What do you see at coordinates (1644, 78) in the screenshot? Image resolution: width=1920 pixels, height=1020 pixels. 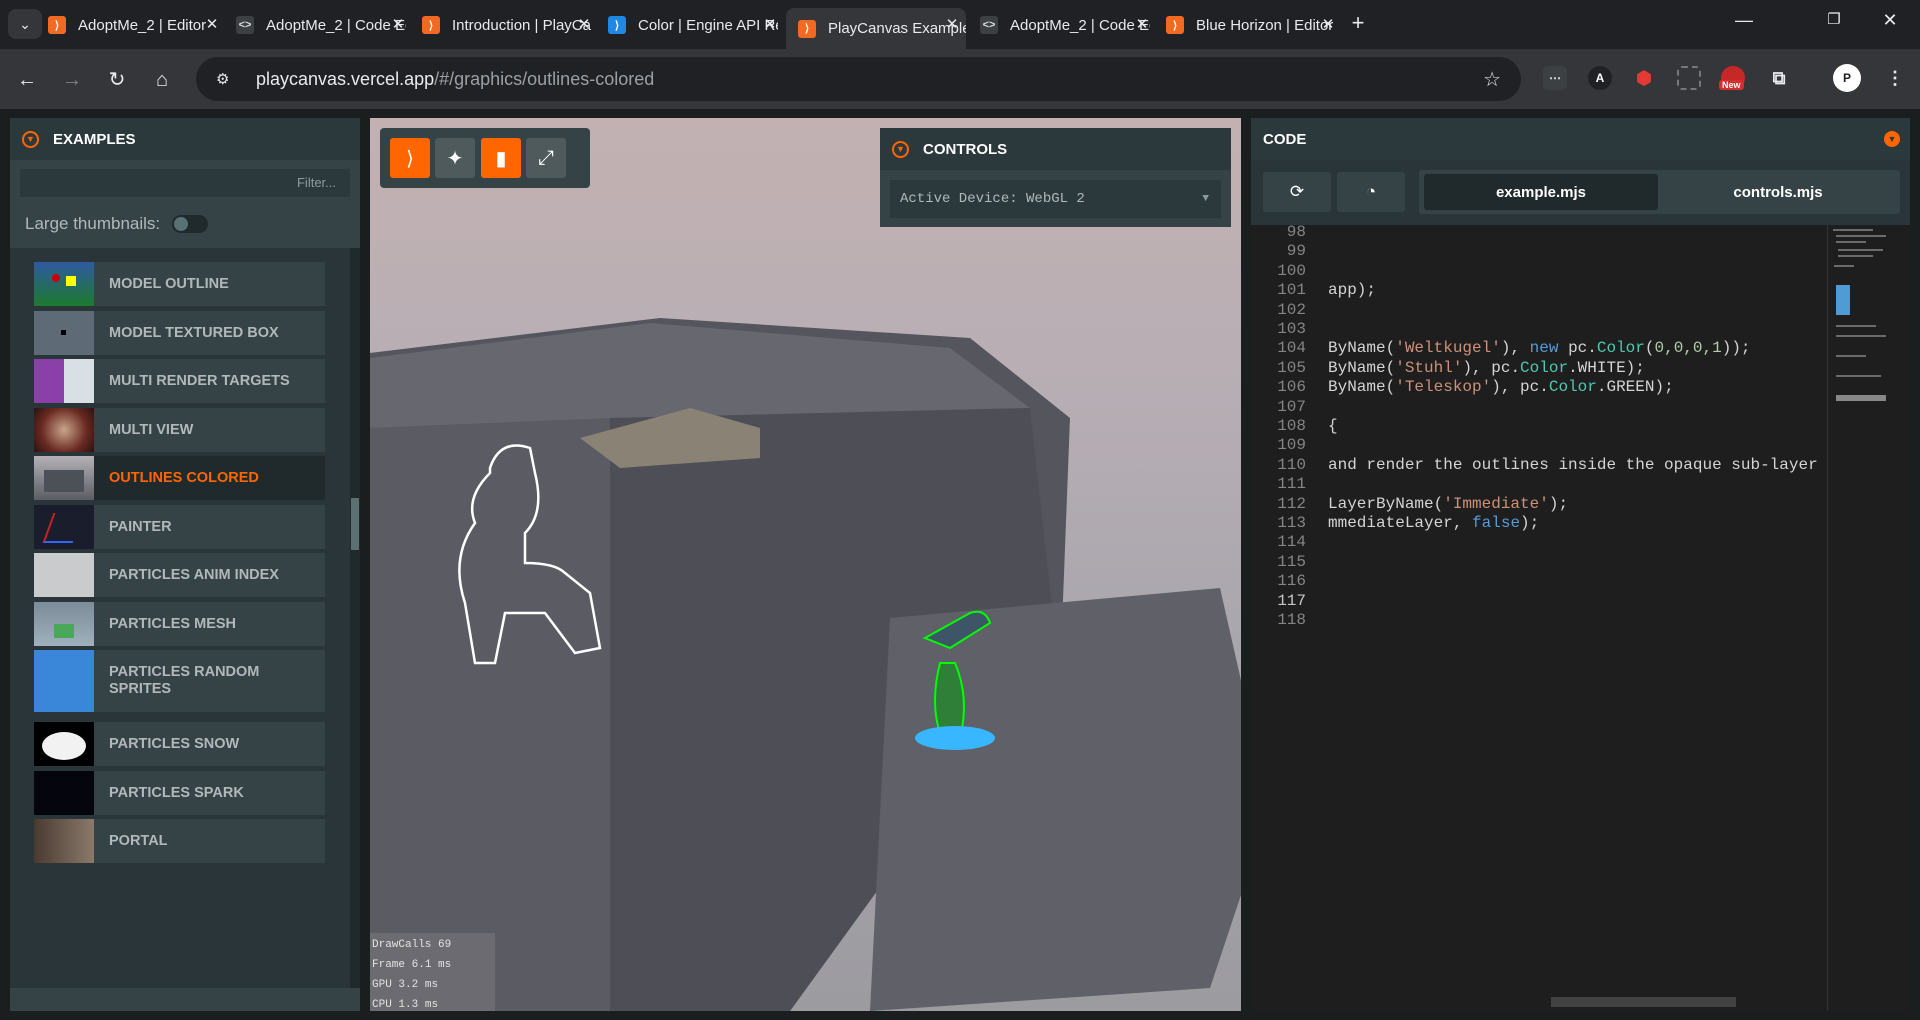 I see `extension-icon: ⬢` at bounding box center [1644, 78].